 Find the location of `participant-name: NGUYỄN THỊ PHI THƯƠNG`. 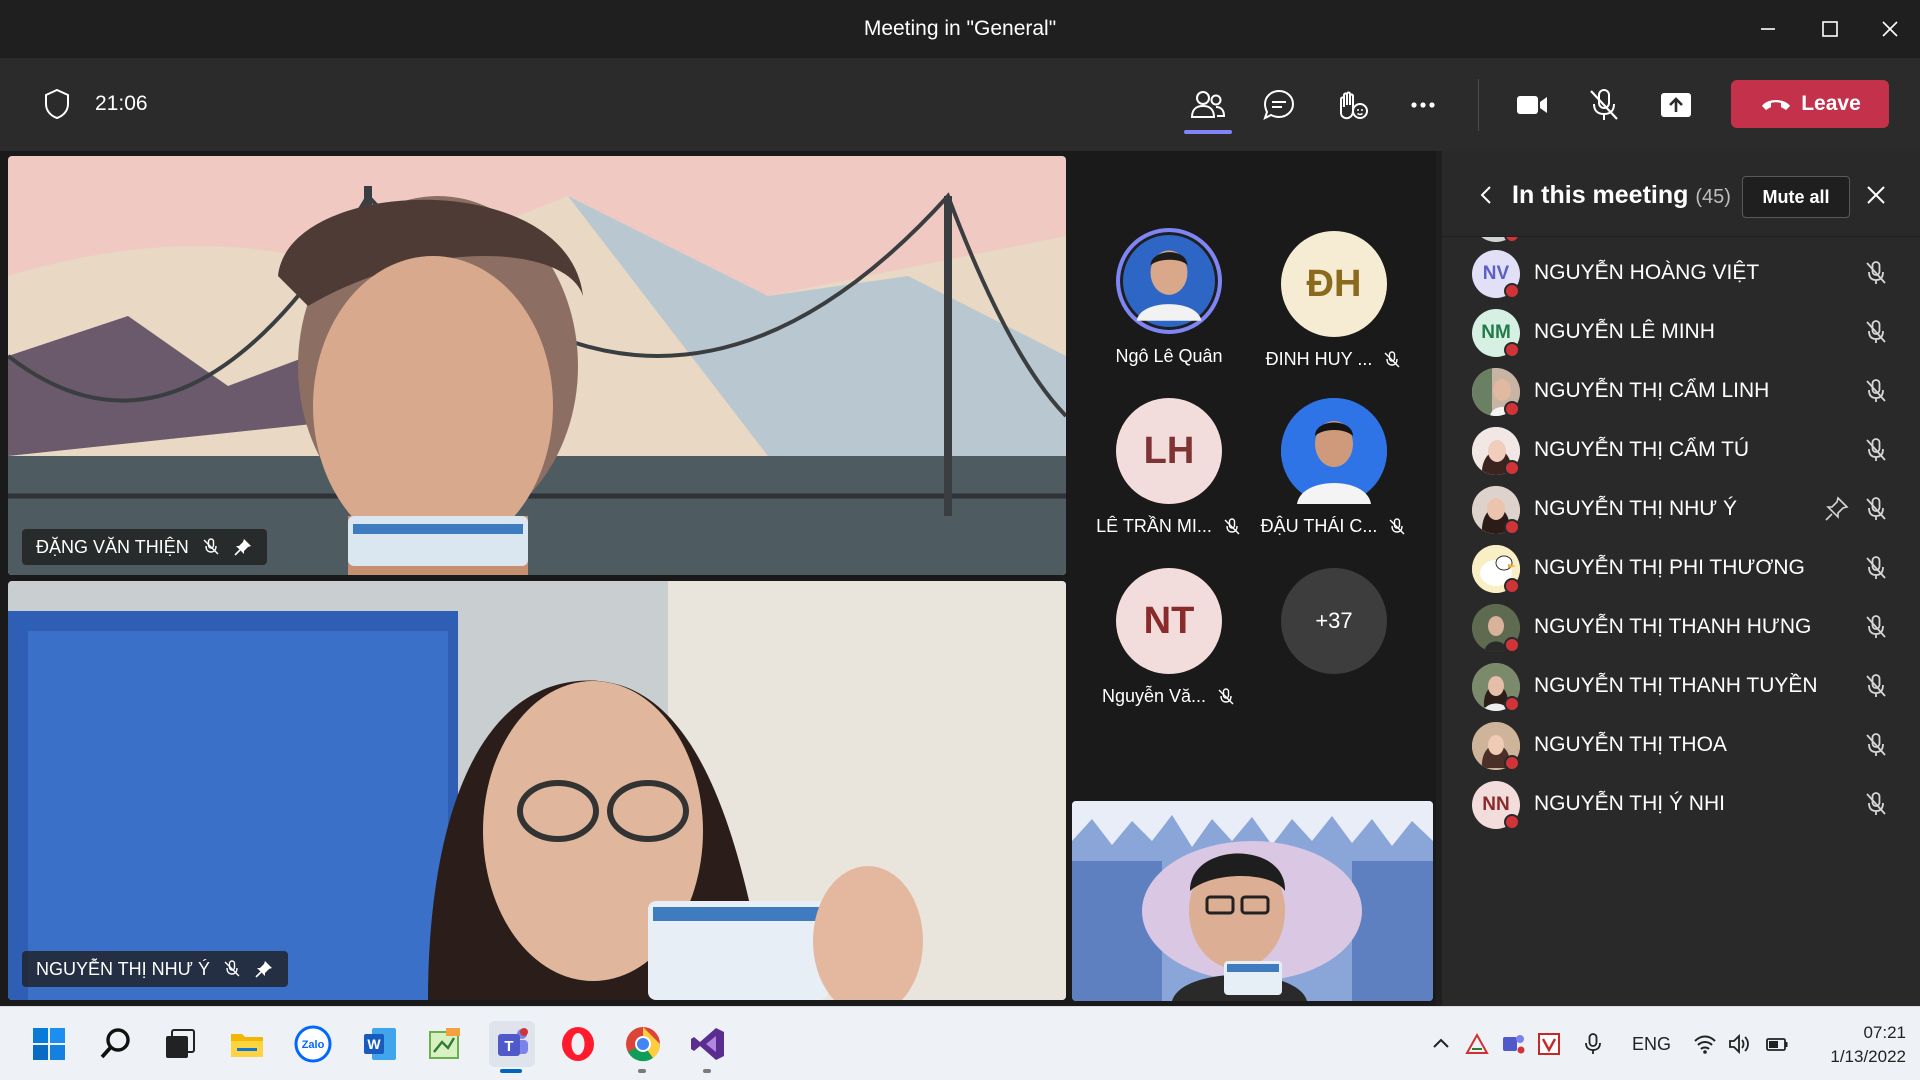

participant-name: NGUYỄN THỊ PHI THƯƠNG is located at coordinates (1669, 567).